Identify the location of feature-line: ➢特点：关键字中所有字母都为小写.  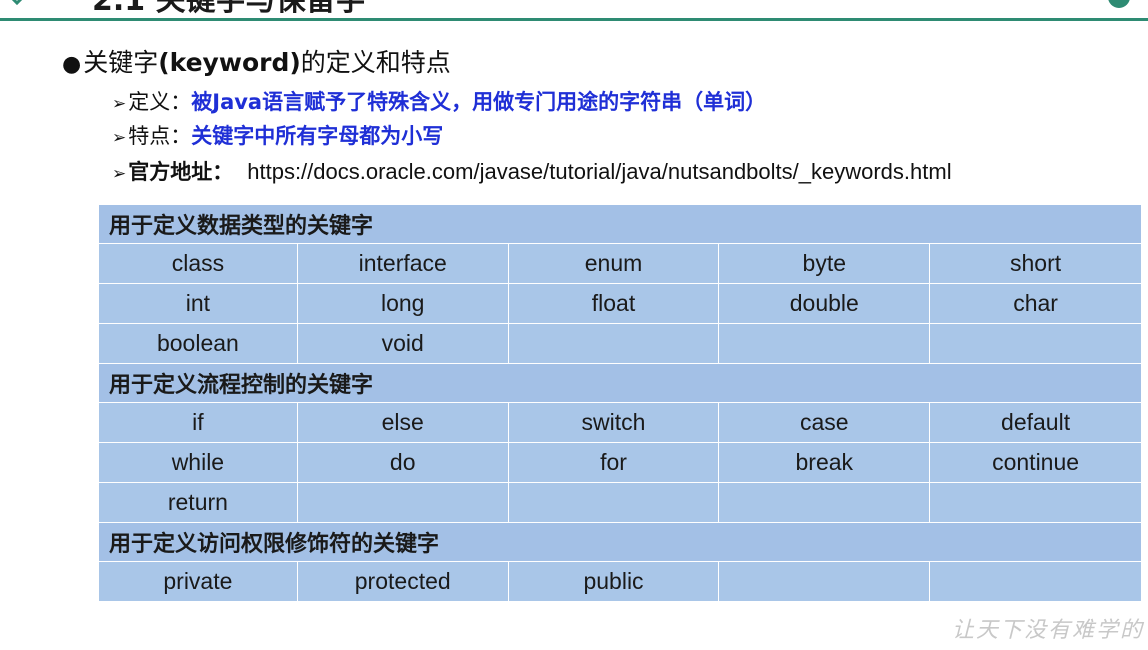
(277, 137).